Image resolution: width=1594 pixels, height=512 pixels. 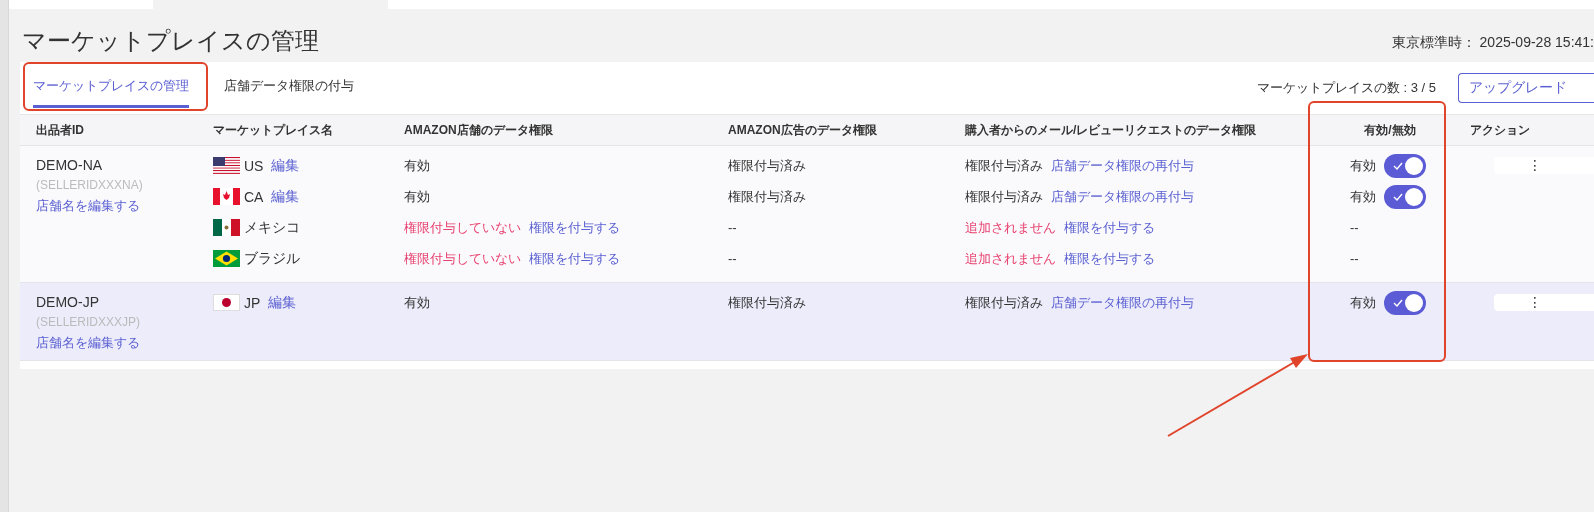 What do you see at coordinates (1111, 130) in the screenshot?
I see `column-header: 購入者からのメール/レビューリクエストのデータ権限` at bounding box center [1111, 130].